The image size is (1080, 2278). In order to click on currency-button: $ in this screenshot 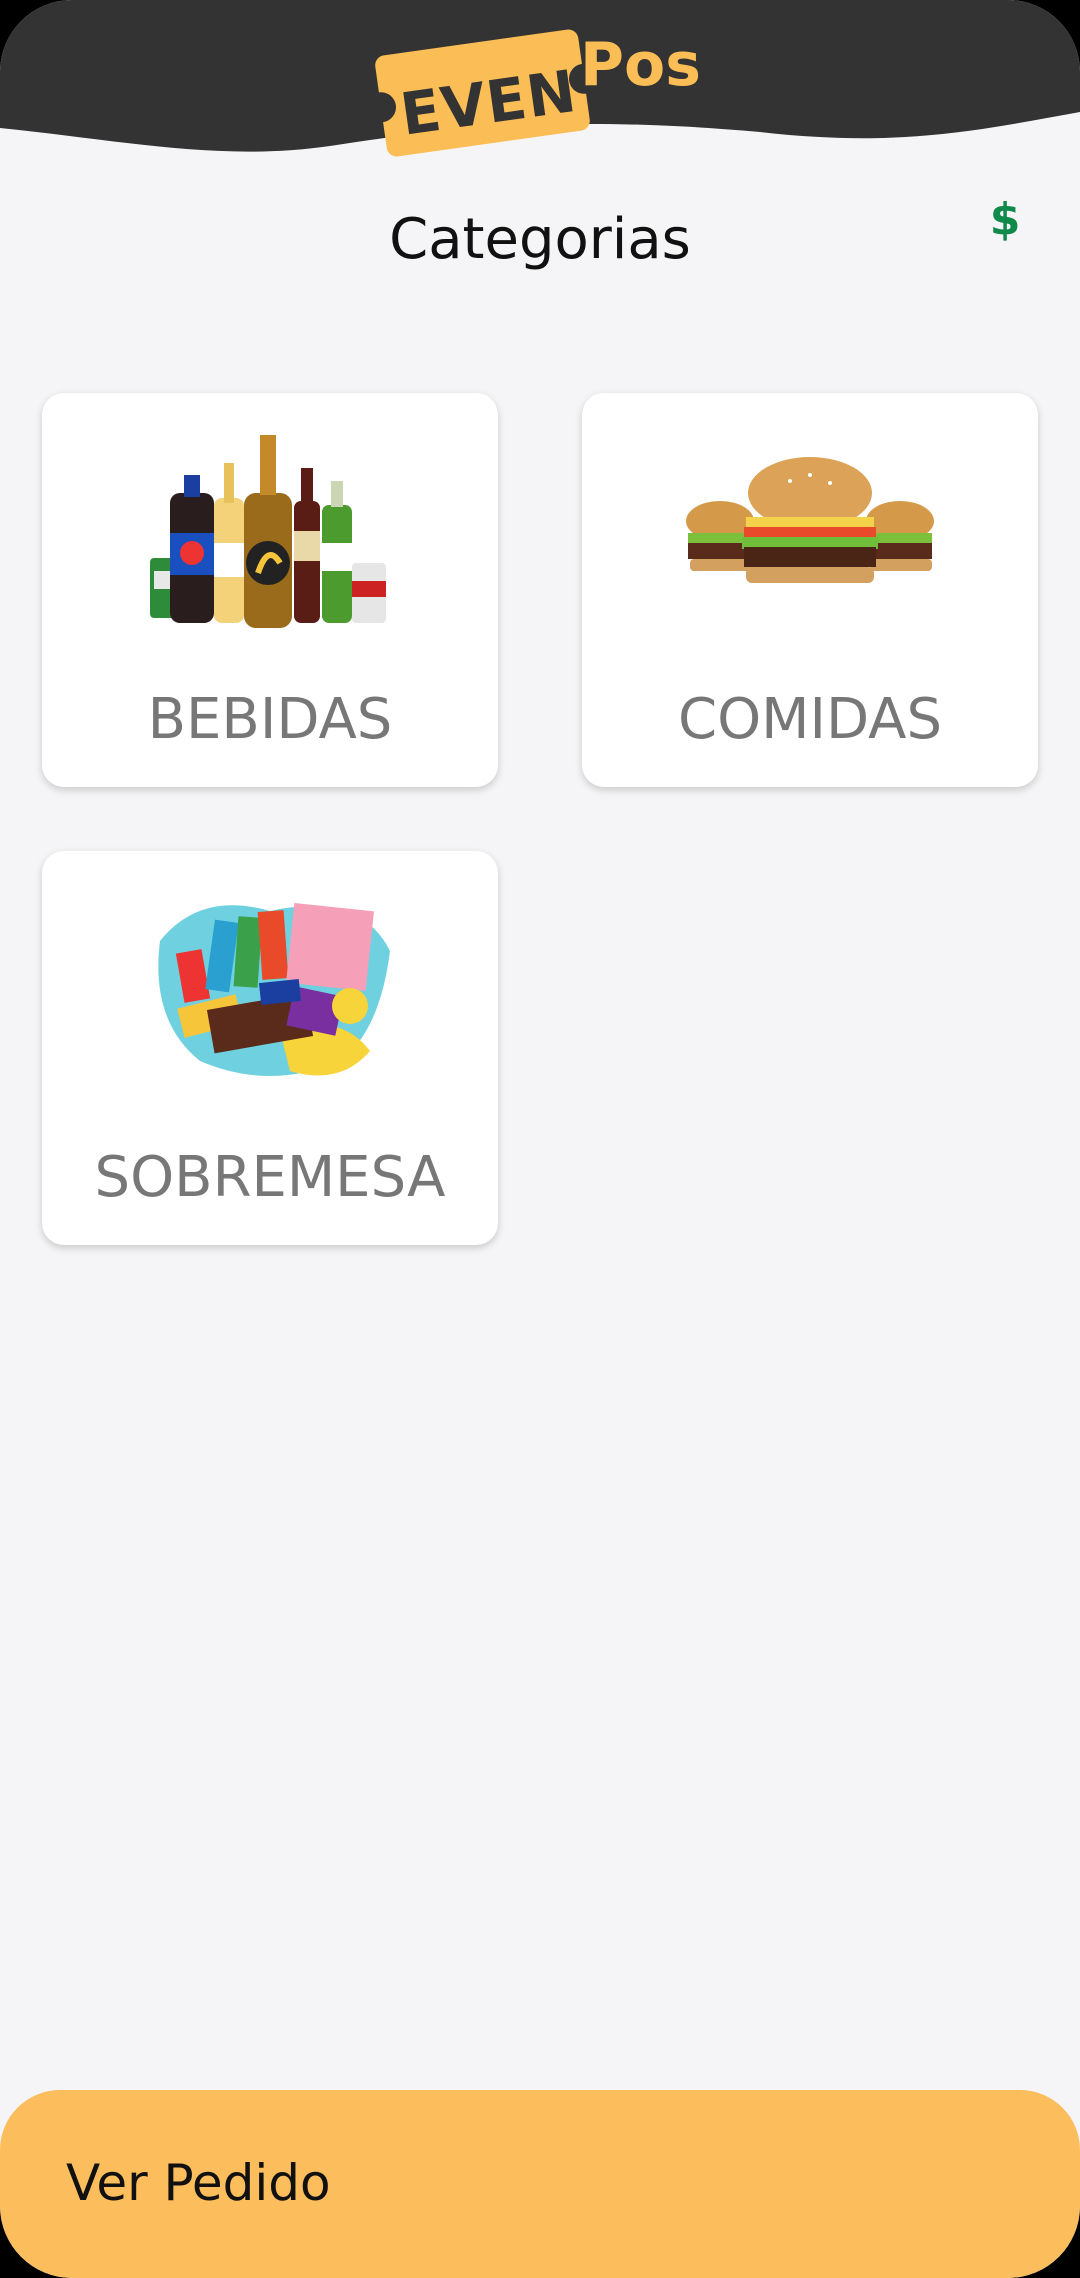, I will do `click(1005, 220)`.